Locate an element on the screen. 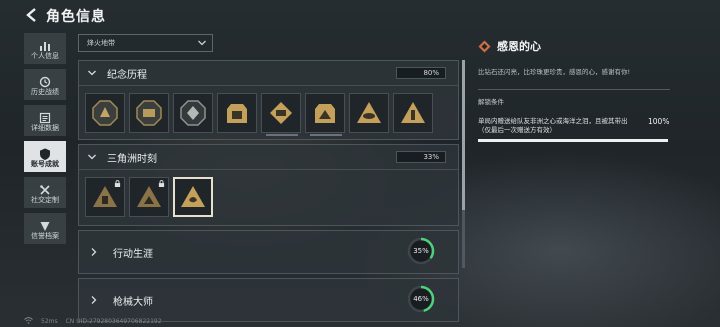  sidebar-item-social: 社交定制 is located at coordinates (45, 192).